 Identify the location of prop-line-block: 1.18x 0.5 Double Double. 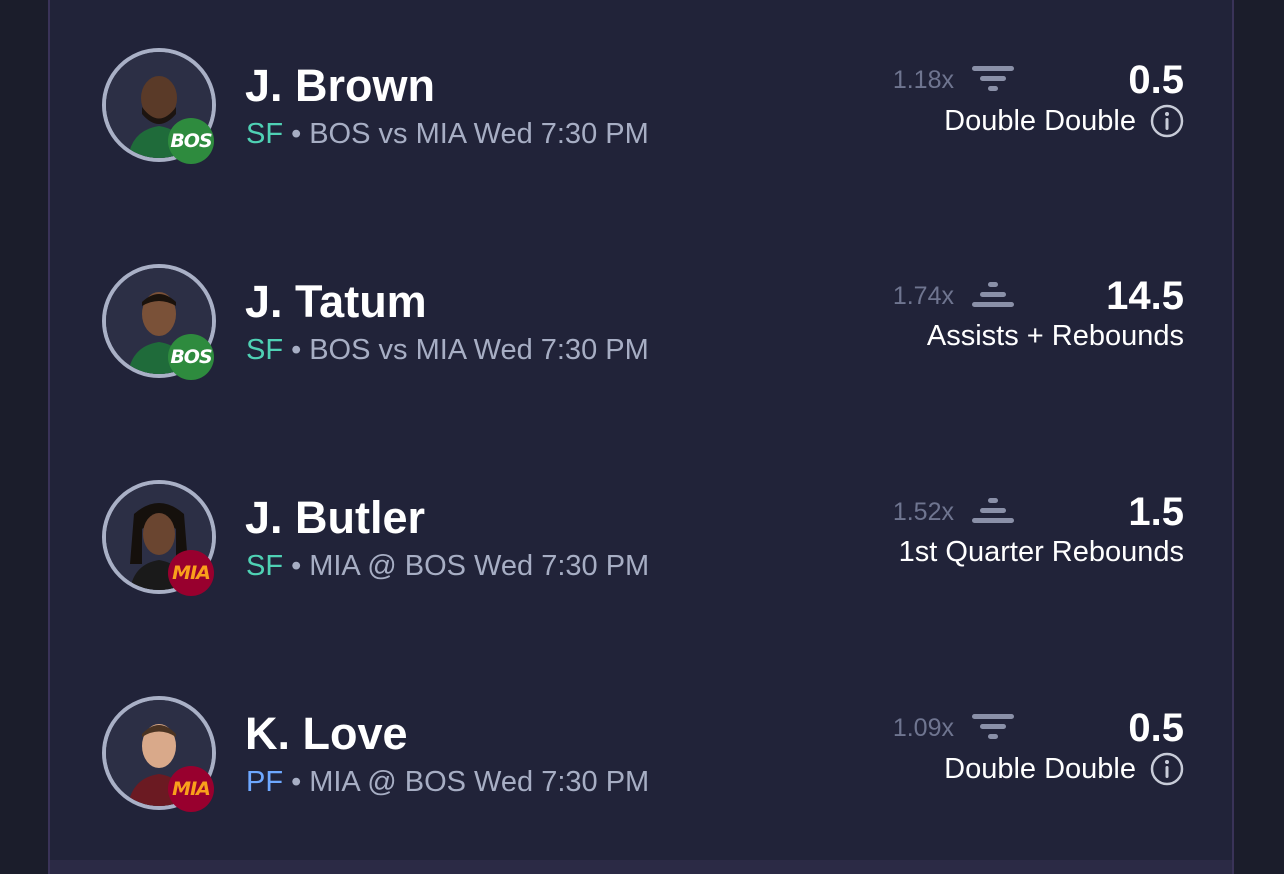
(924, 103).